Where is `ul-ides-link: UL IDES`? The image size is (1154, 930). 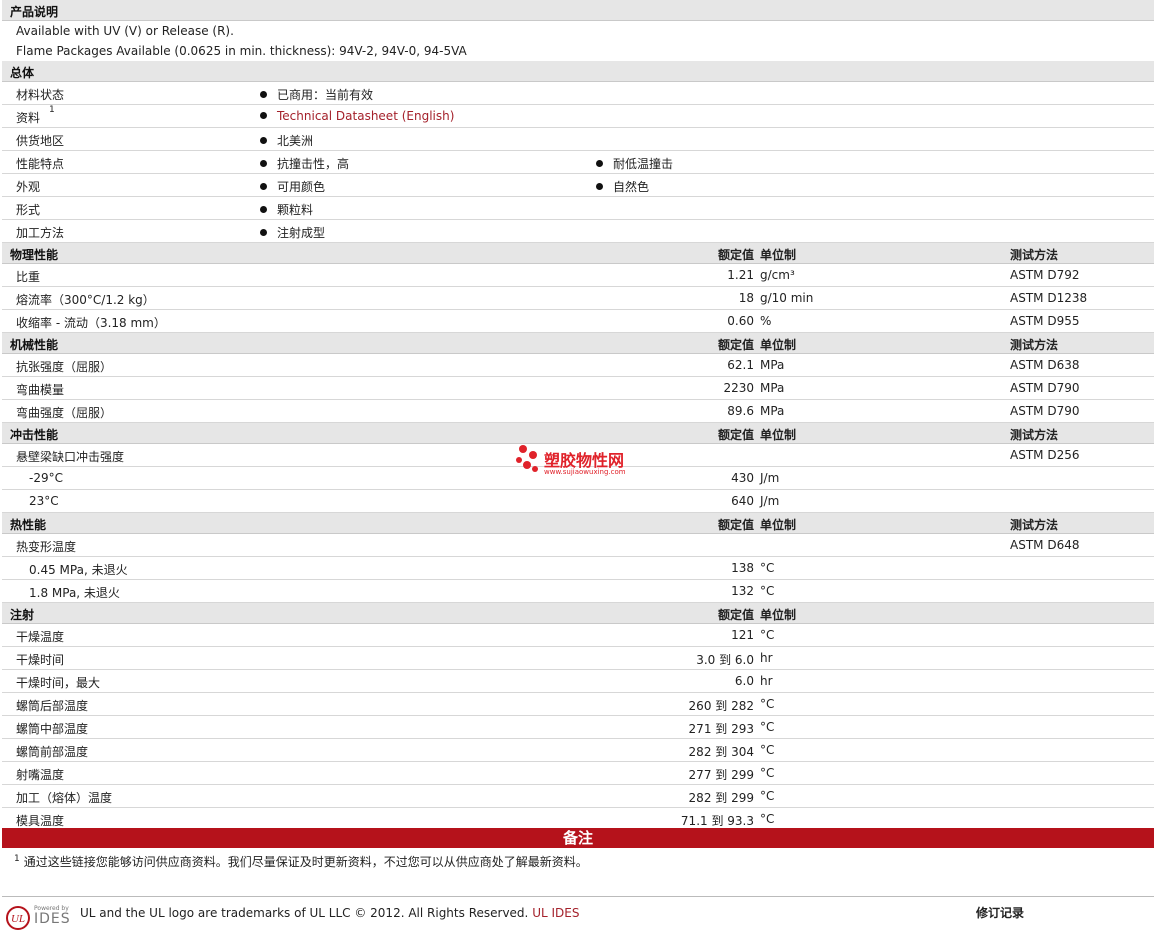
ul-ides-link: UL IDES is located at coordinates (555, 913).